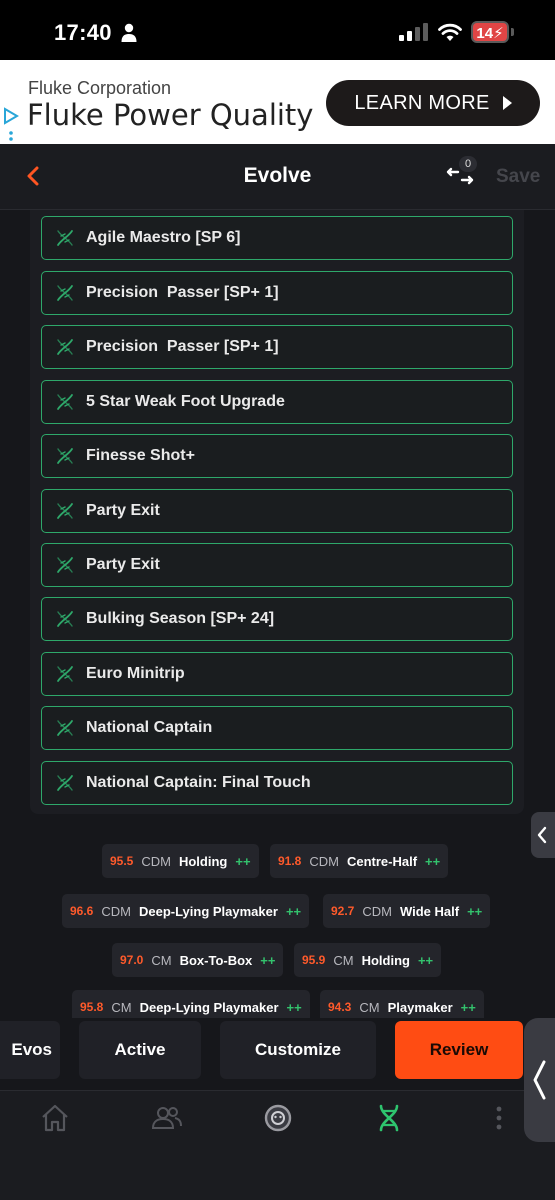 The width and height of the screenshot is (555, 1200). I want to click on learn-more-label: LEARN MORE, so click(422, 102).